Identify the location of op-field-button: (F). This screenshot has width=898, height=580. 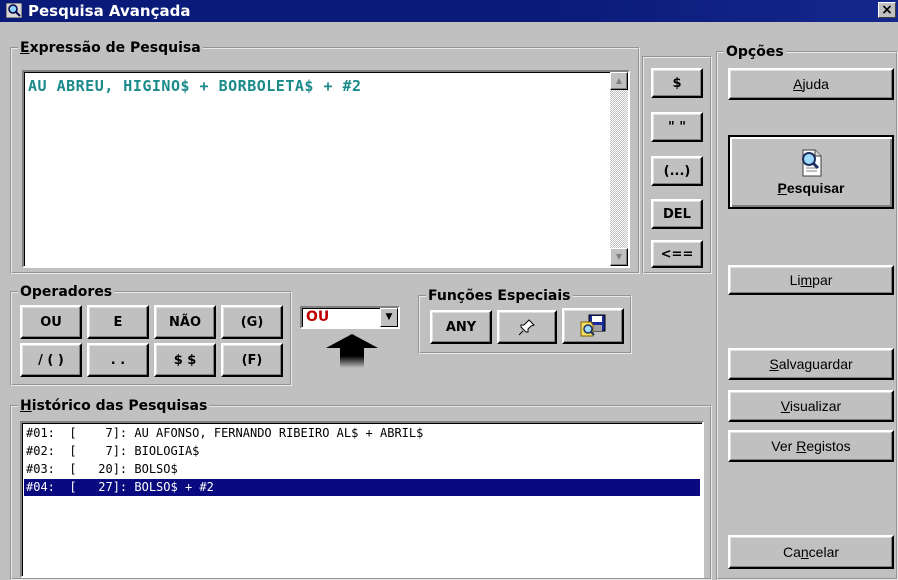
(252, 360).